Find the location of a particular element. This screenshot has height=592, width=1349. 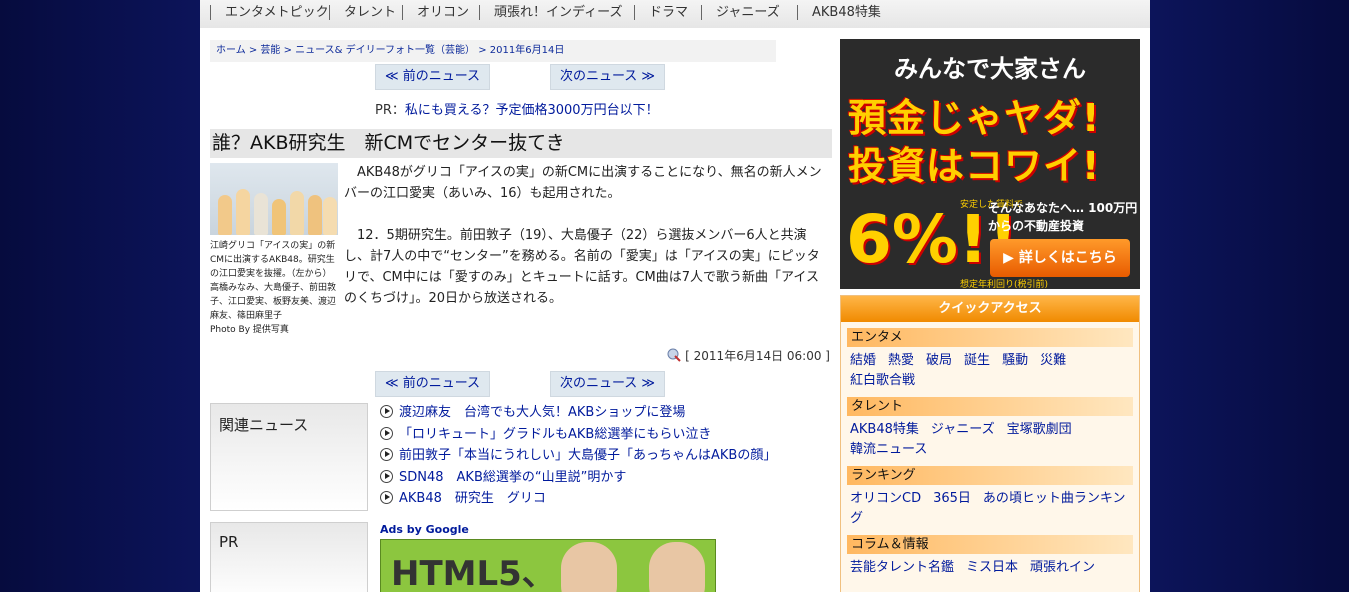

nav-item-oricon: オリコン is located at coordinates (435, 12).